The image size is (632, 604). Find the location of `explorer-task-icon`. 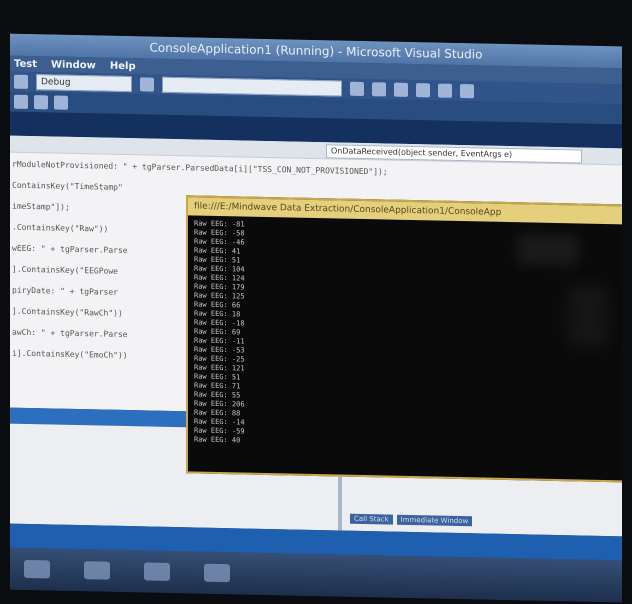

explorer-task-icon is located at coordinates (97, 570).